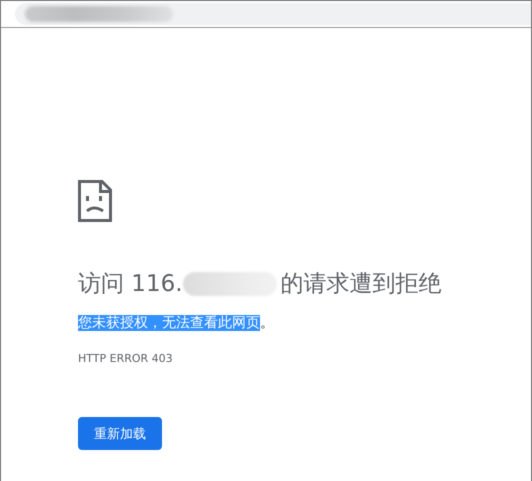 This screenshot has width=532, height=481. What do you see at coordinates (130, 284) in the screenshot?
I see `heading-text: 访问 116.` at bounding box center [130, 284].